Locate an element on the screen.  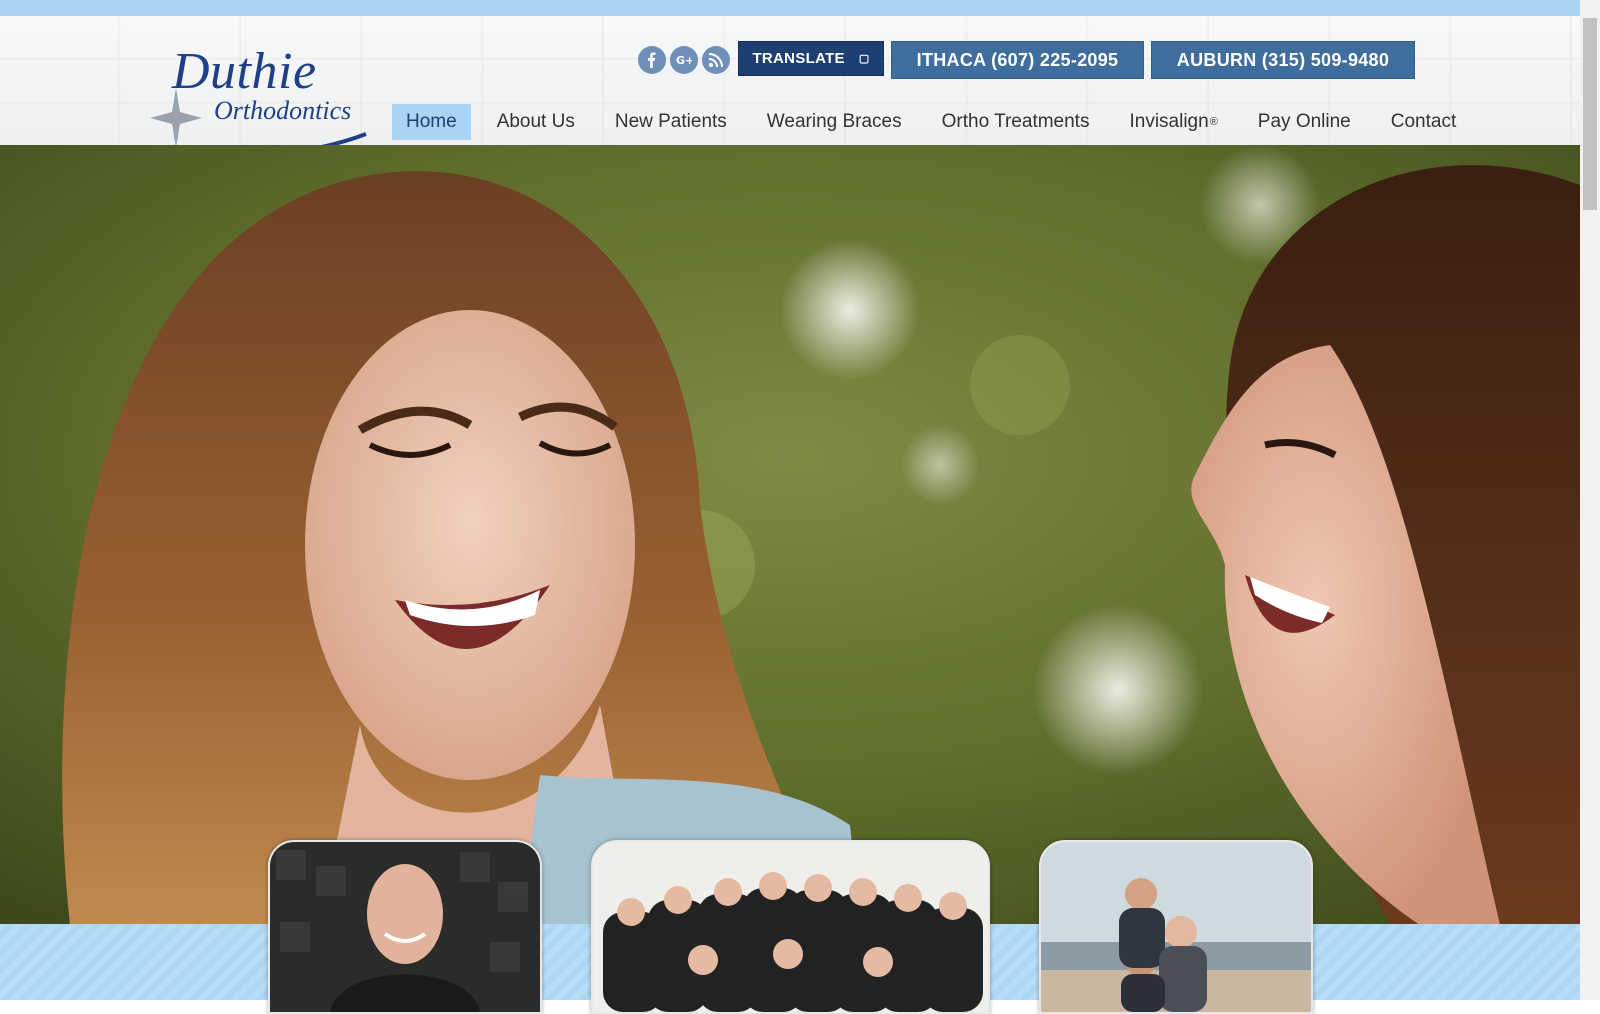
nav-invisalign: Invisalign ® is located at coordinates (1173, 122).